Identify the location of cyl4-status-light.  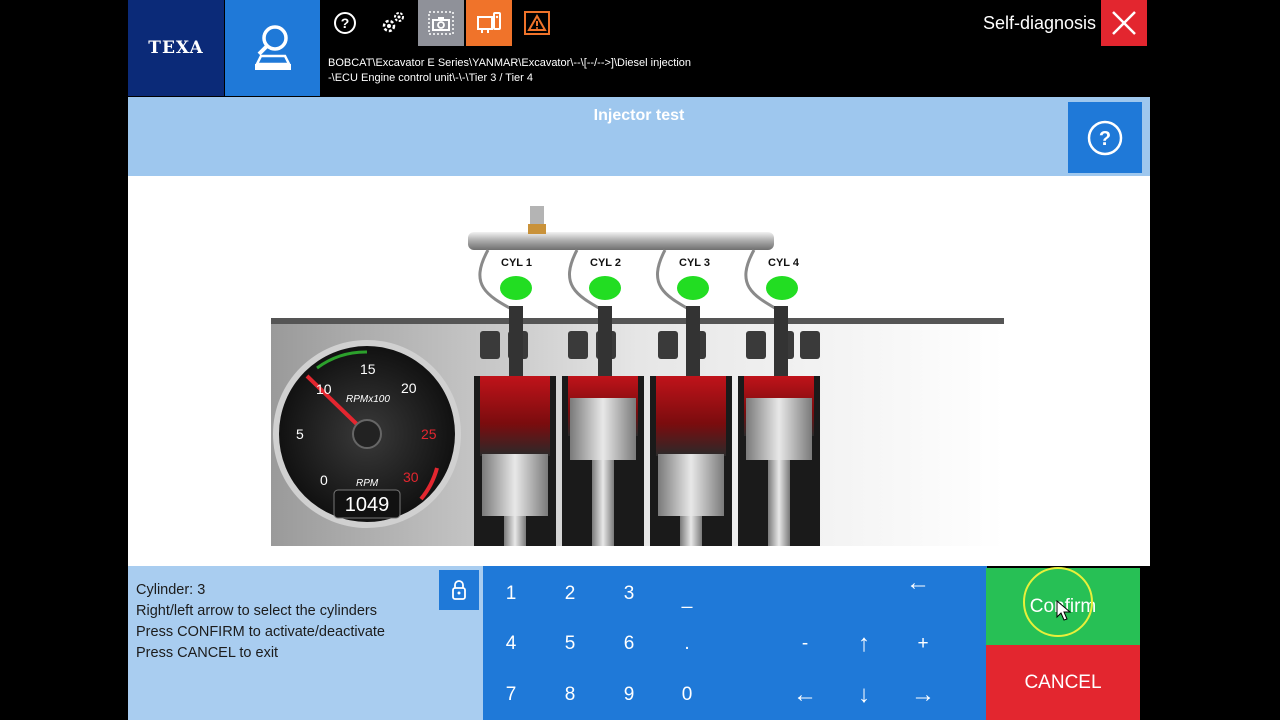
(782, 288).